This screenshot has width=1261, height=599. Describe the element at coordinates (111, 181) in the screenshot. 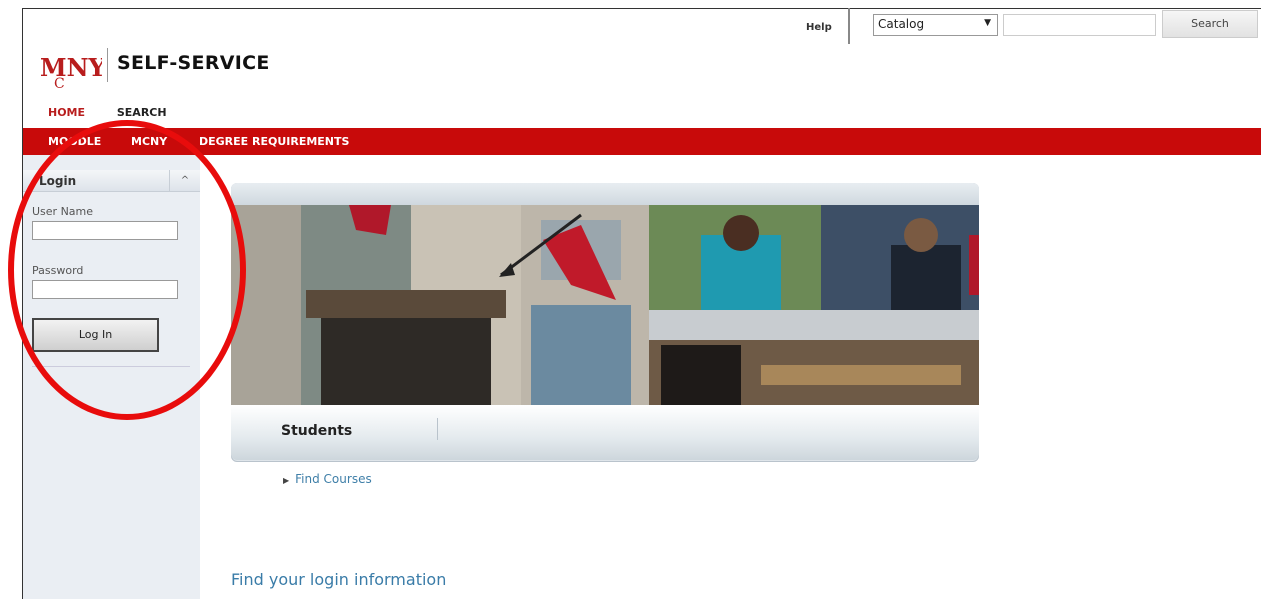

I see `login-panel-header: Login ^` at that location.